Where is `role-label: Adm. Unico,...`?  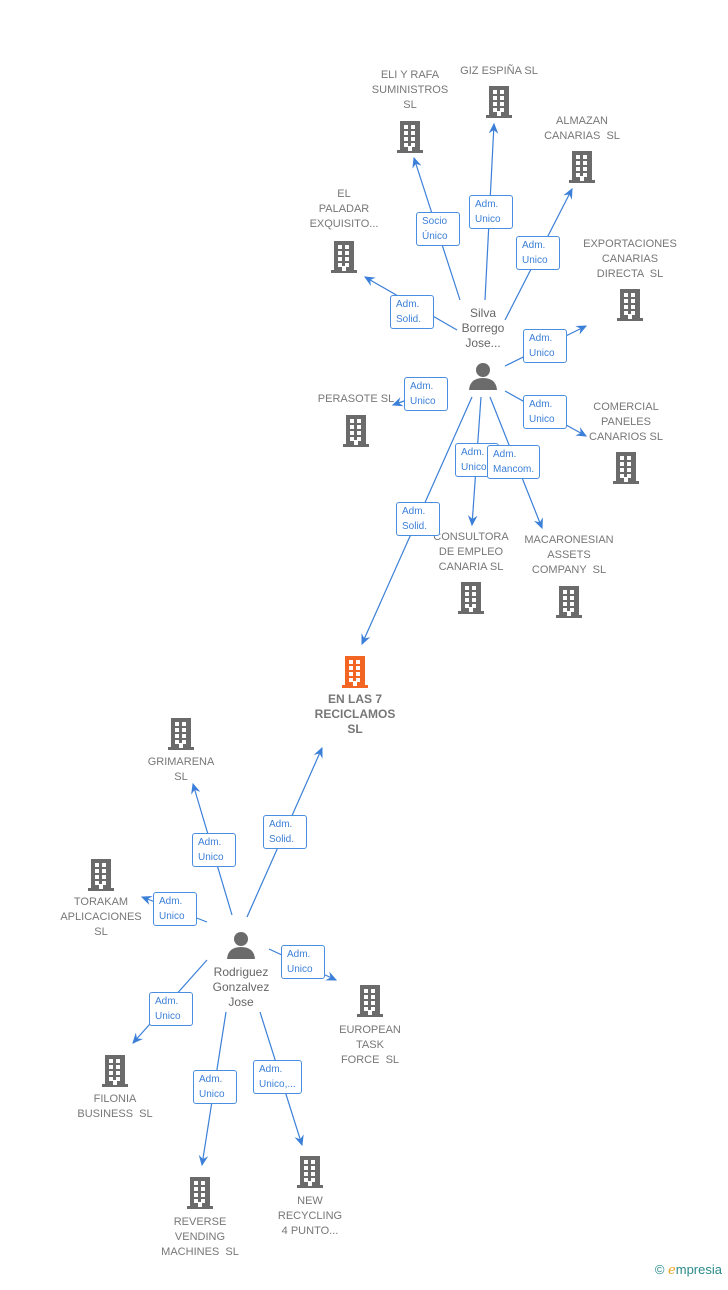
role-label: Adm. Unico,... is located at coordinates (277, 1077).